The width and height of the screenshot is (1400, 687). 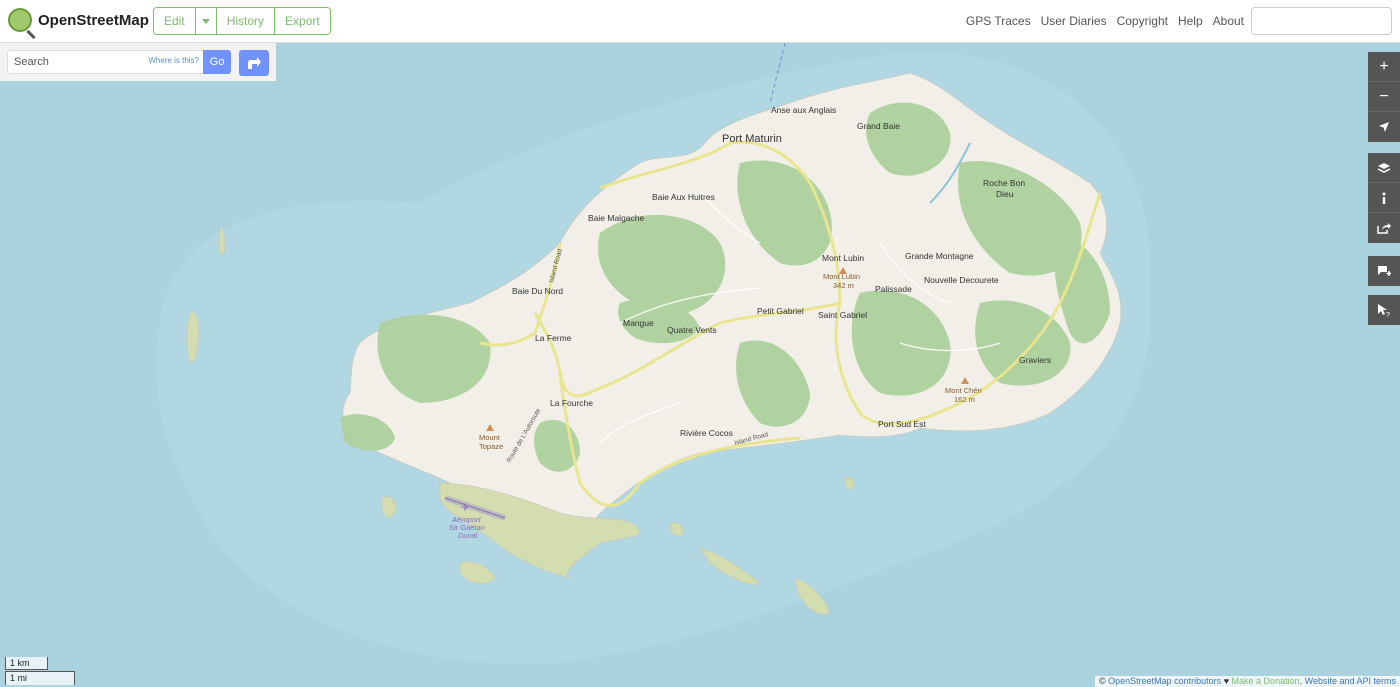 What do you see at coordinates (1102, 681) in the screenshot?
I see `copyright-symbol: ©` at bounding box center [1102, 681].